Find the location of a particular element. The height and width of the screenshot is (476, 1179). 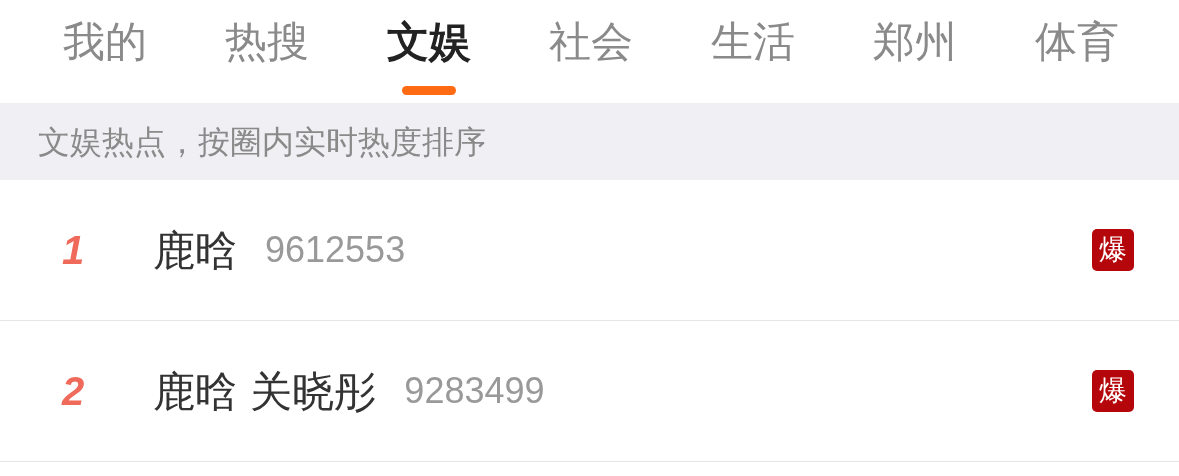

rank-number: 2 is located at coordinates (73, 391).